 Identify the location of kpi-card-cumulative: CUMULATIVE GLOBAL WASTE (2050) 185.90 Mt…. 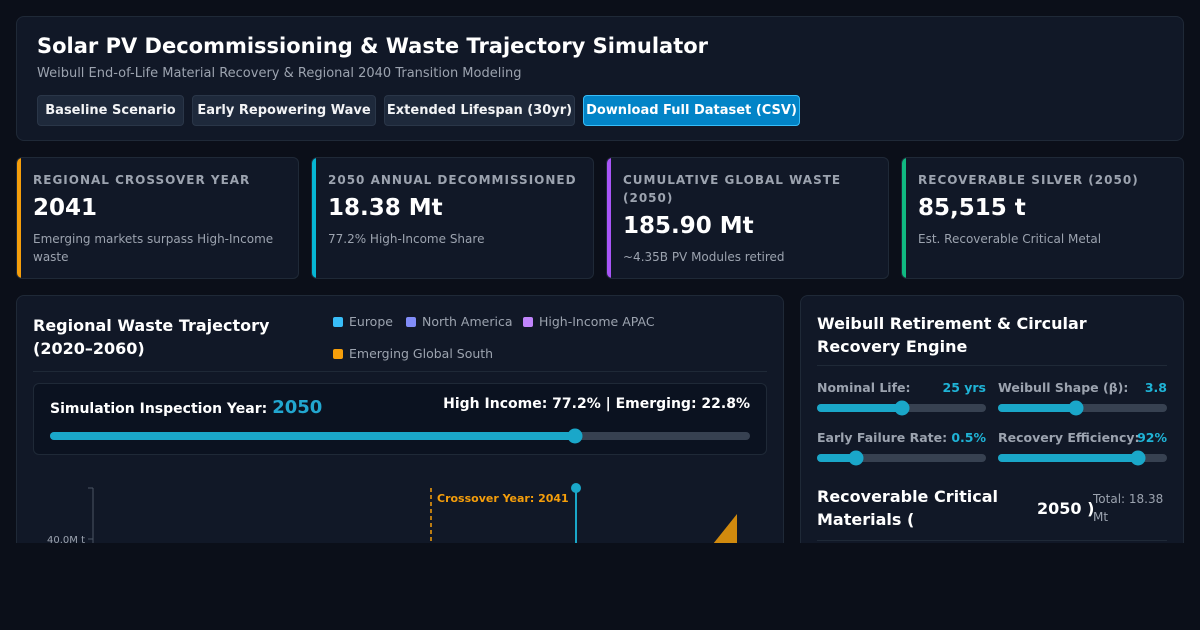
(747, 218).